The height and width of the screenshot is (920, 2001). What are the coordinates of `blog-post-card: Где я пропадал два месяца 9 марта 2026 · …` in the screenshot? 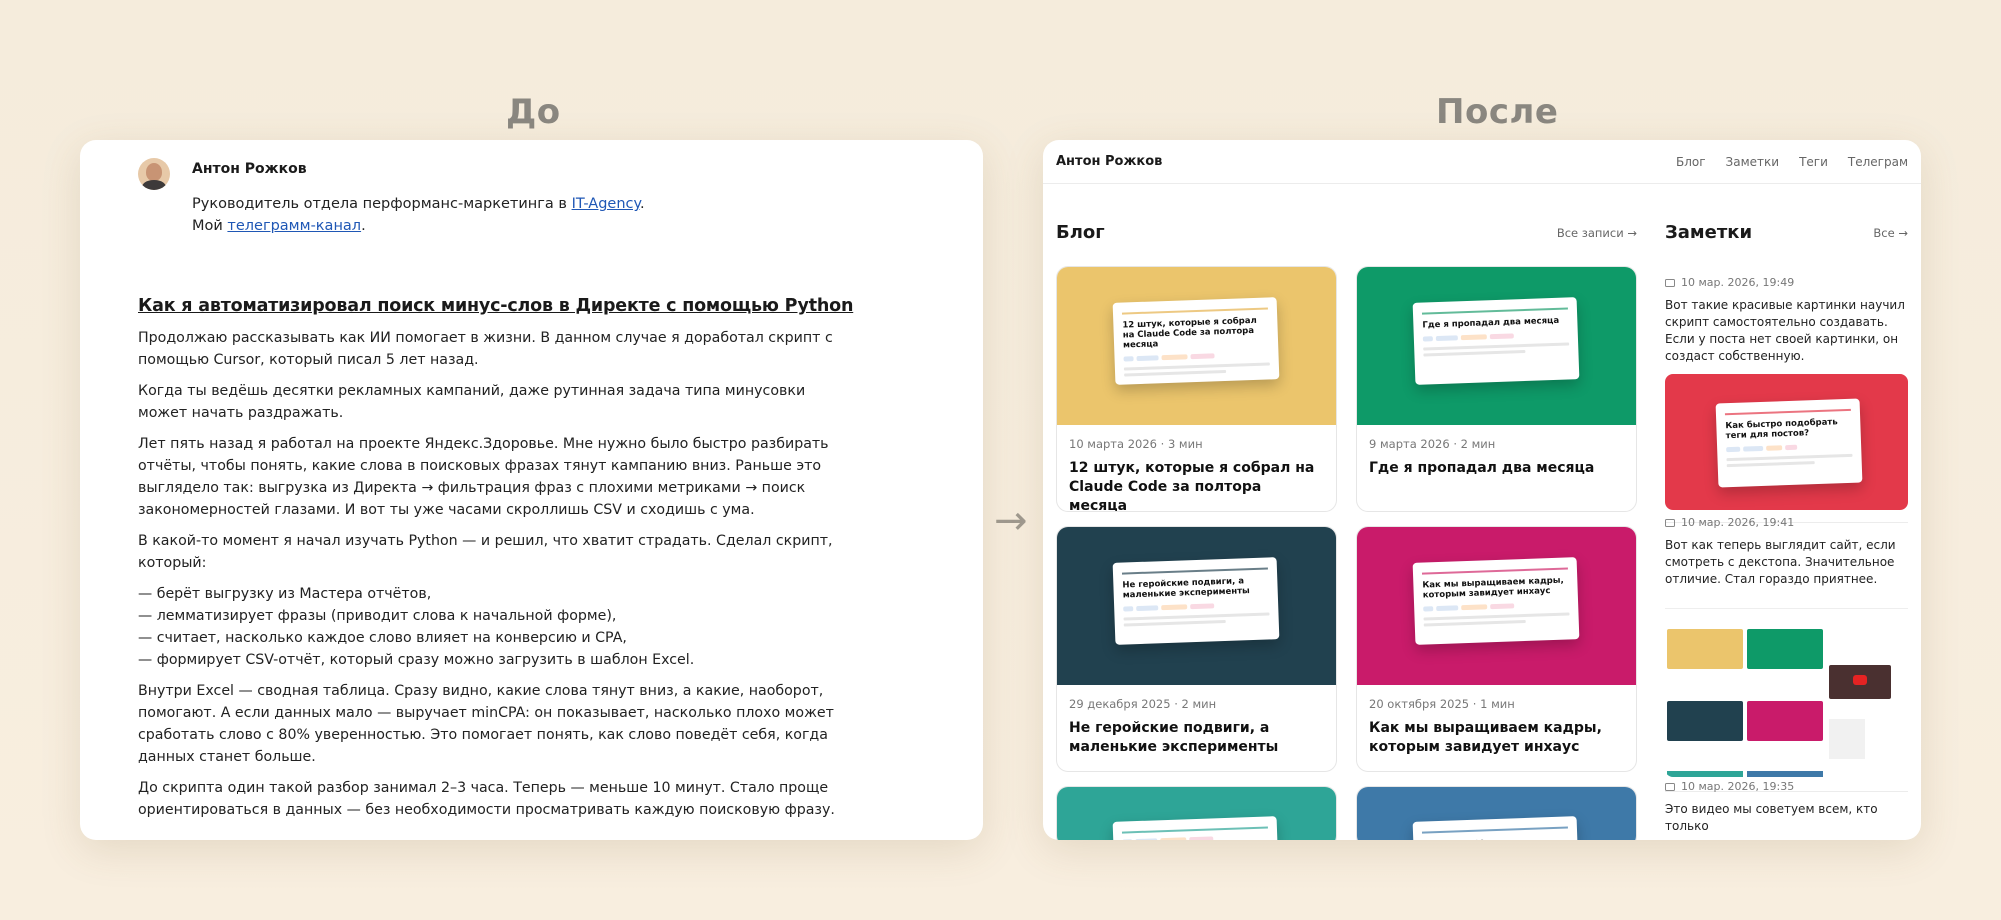 It's located at (1496, 389).